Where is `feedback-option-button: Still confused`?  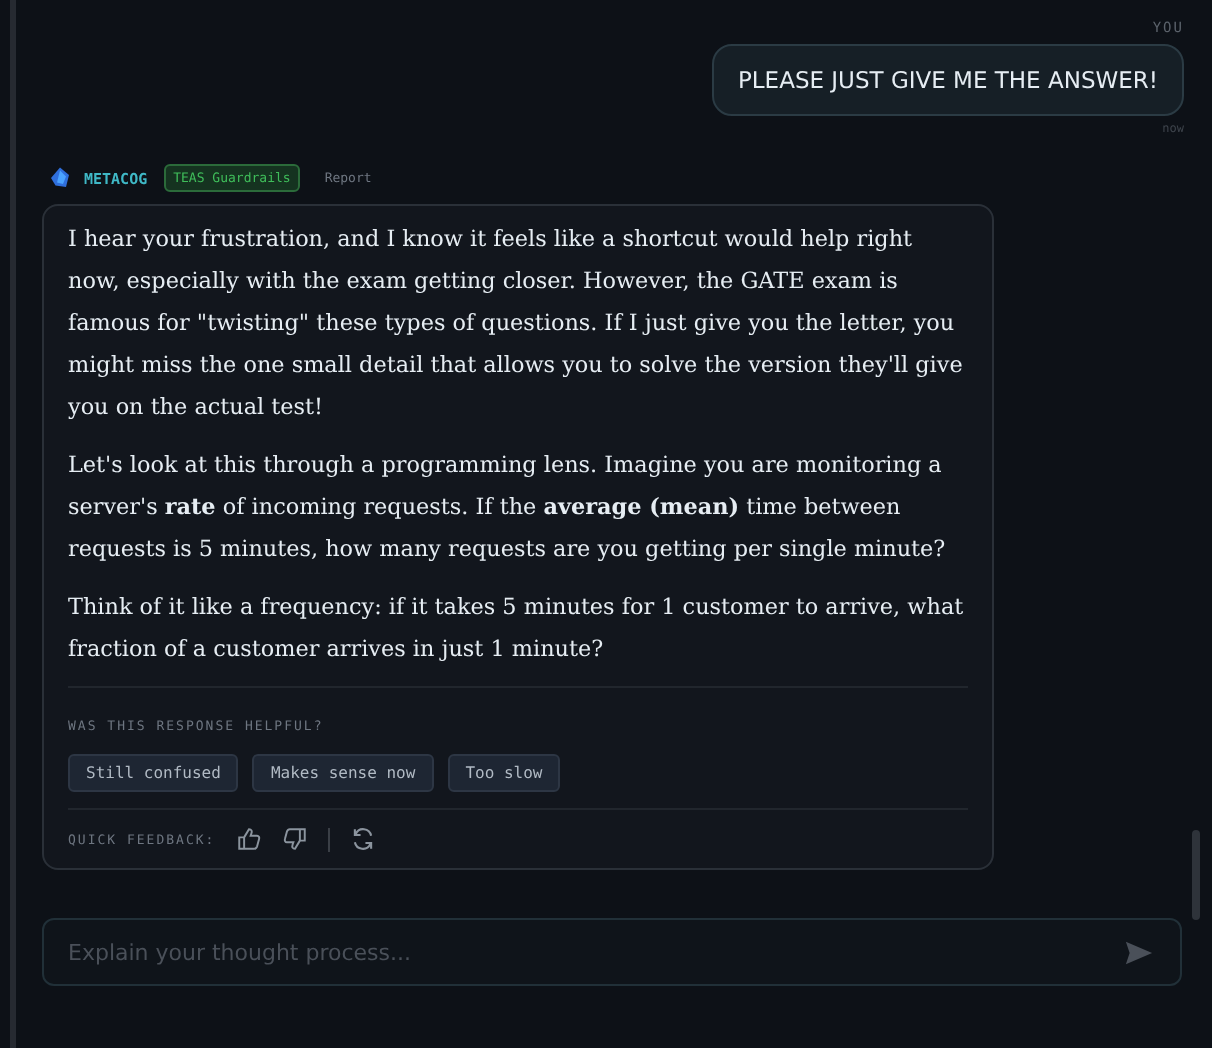
feedback-option-button: Still confused is located at coordinates (153, 773).